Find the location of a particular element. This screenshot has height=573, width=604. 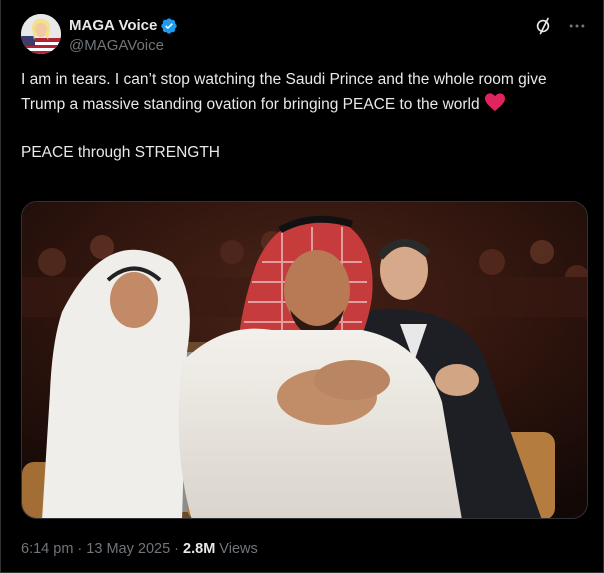

views-label: Views is located at coordinates (236, 549).